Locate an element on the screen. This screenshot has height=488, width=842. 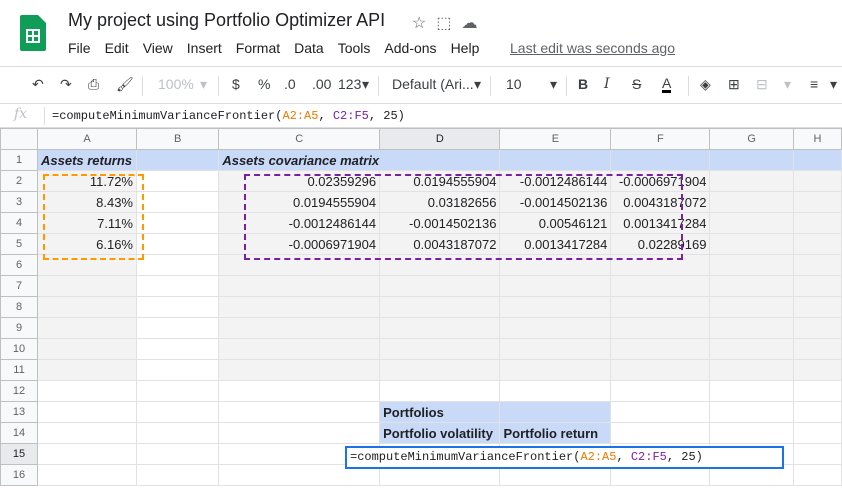
menu-data: Data is located at coordinates (309, 48).